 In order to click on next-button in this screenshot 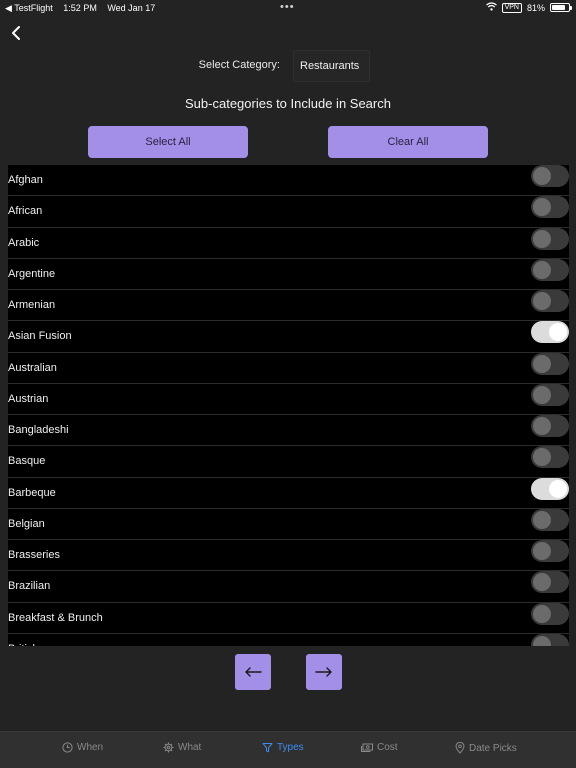, I will do `click(324, 672)`.